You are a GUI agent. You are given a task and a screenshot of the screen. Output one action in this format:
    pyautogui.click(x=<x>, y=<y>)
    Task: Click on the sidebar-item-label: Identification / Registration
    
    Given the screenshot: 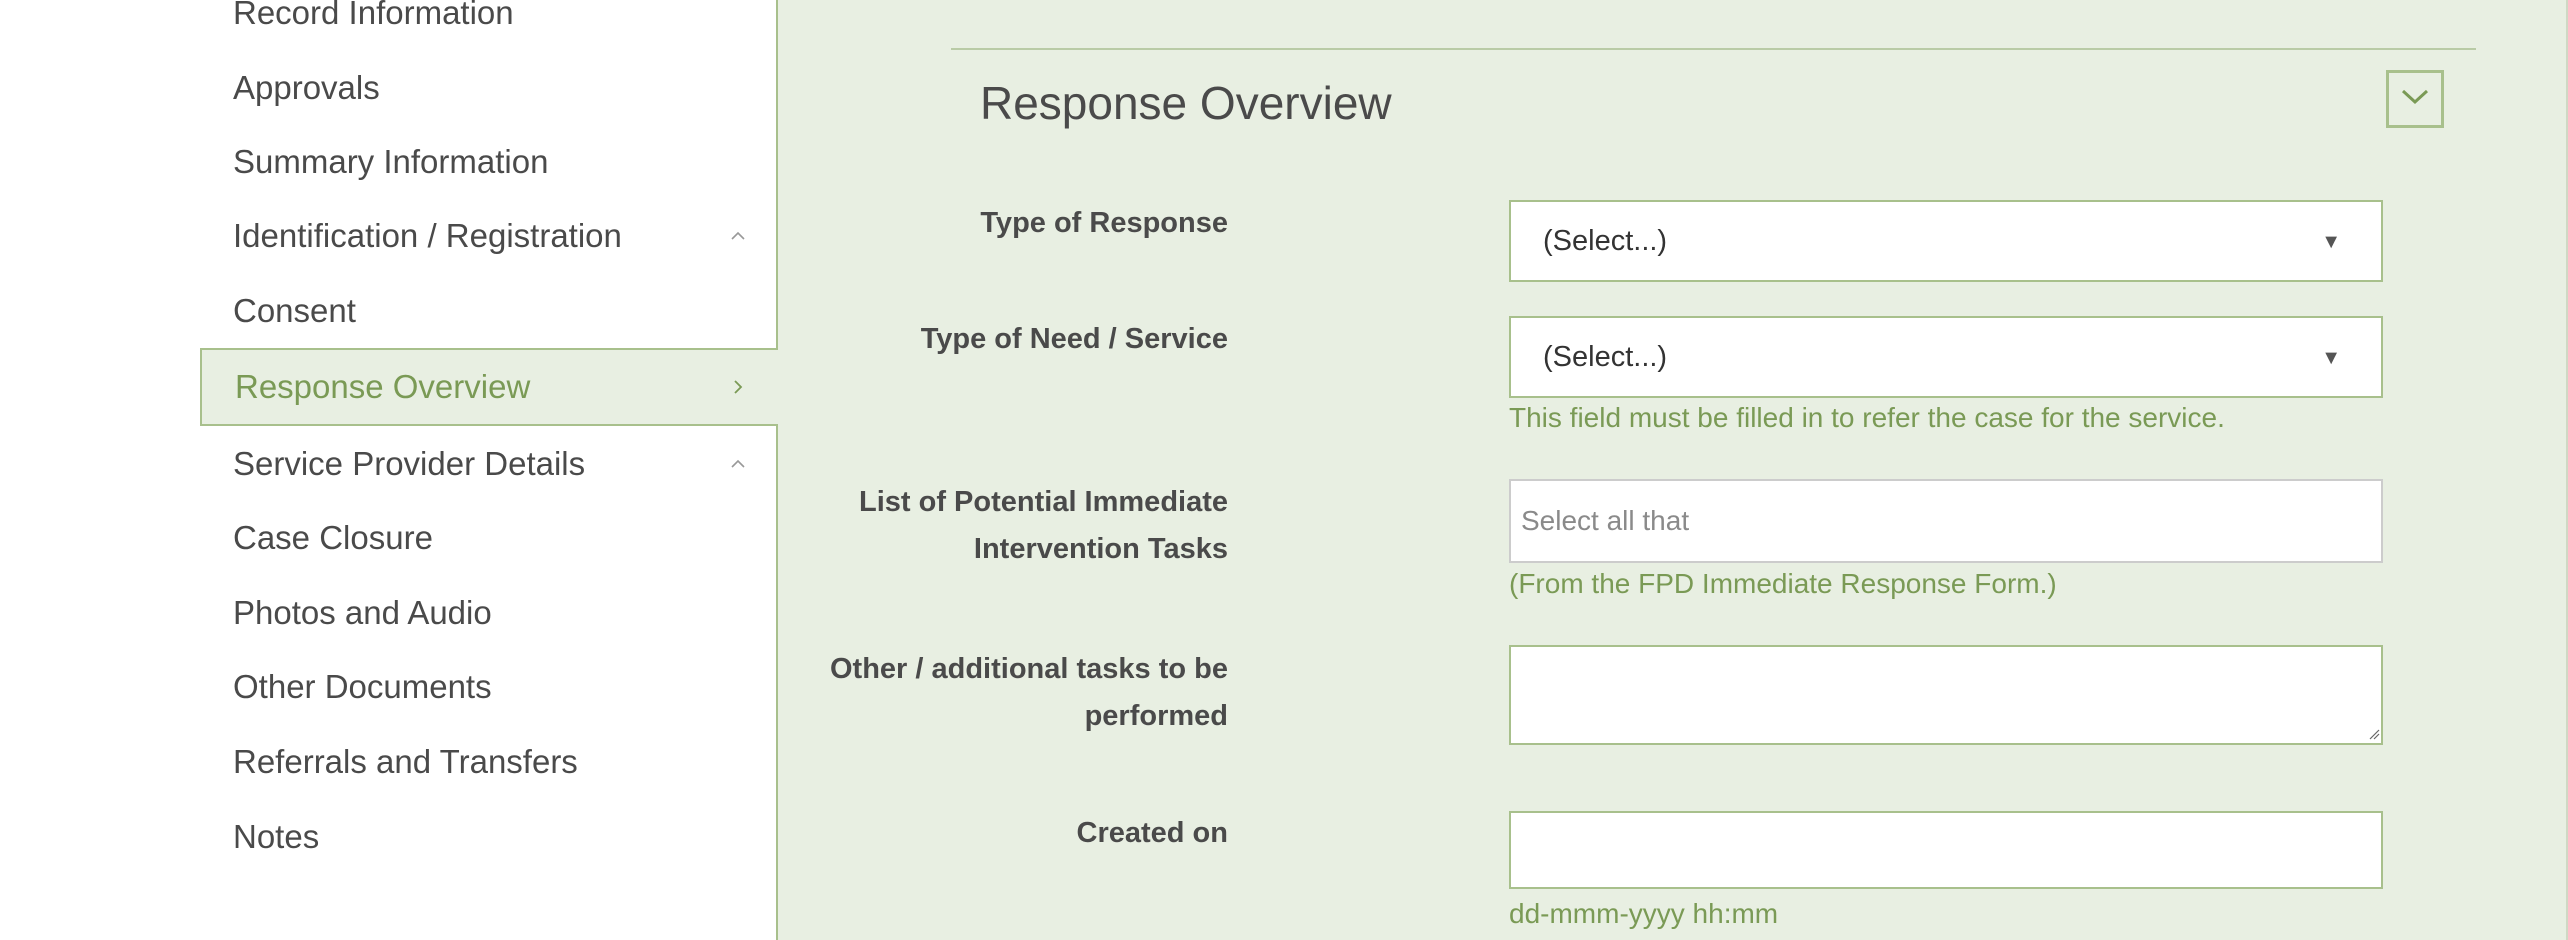 What is the action you would take?
    pyautogui.click(x=427, y=235)
    